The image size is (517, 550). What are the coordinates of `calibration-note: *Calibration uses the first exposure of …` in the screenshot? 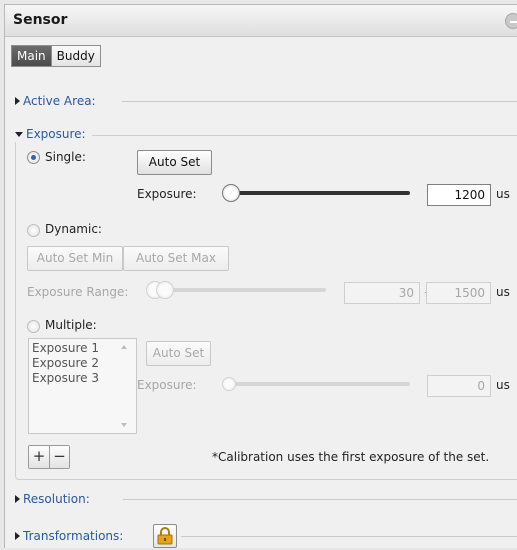 It's located at (351, 457).